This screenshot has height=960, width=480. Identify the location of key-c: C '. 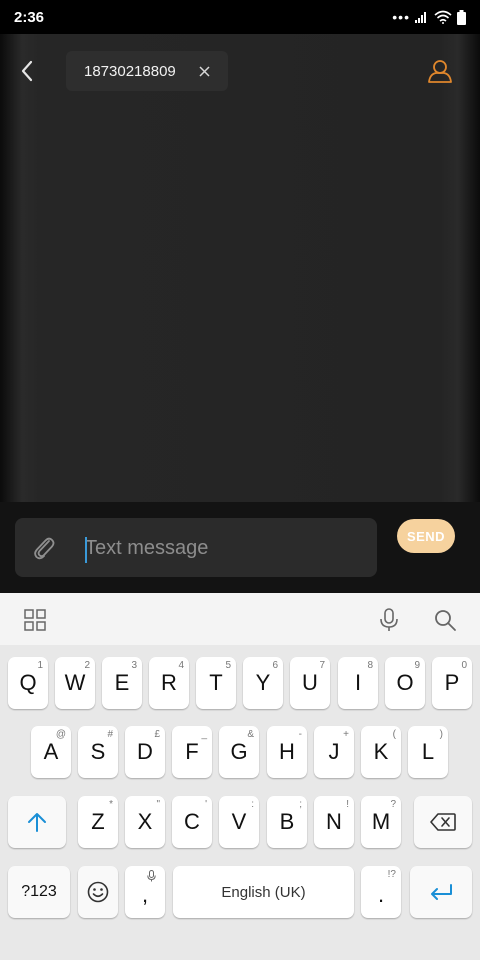
(192, 822).